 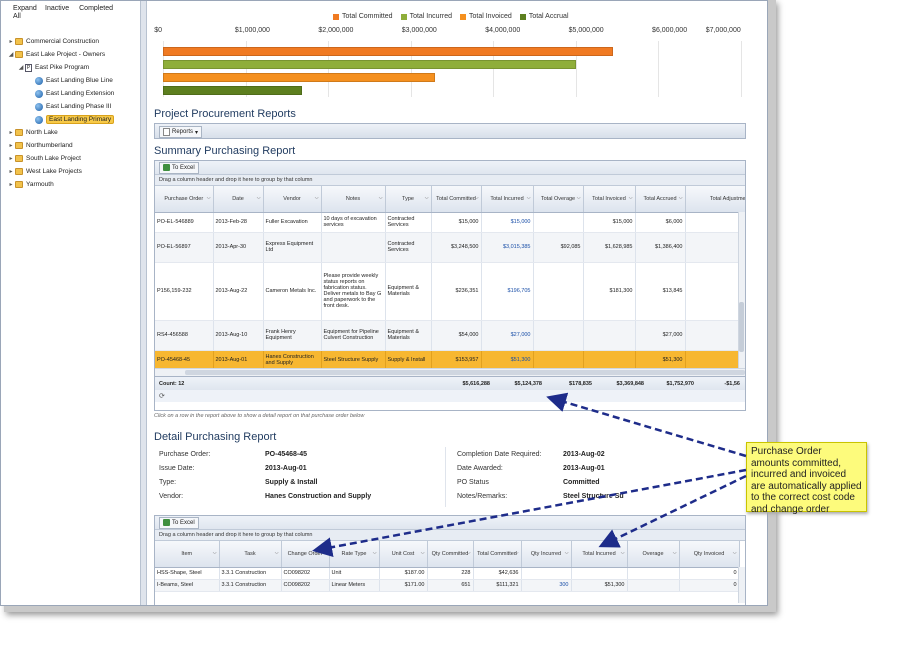 I want to click on summary-cell-vendor: Express Equipment Ltd, so click(x=292, y=247).